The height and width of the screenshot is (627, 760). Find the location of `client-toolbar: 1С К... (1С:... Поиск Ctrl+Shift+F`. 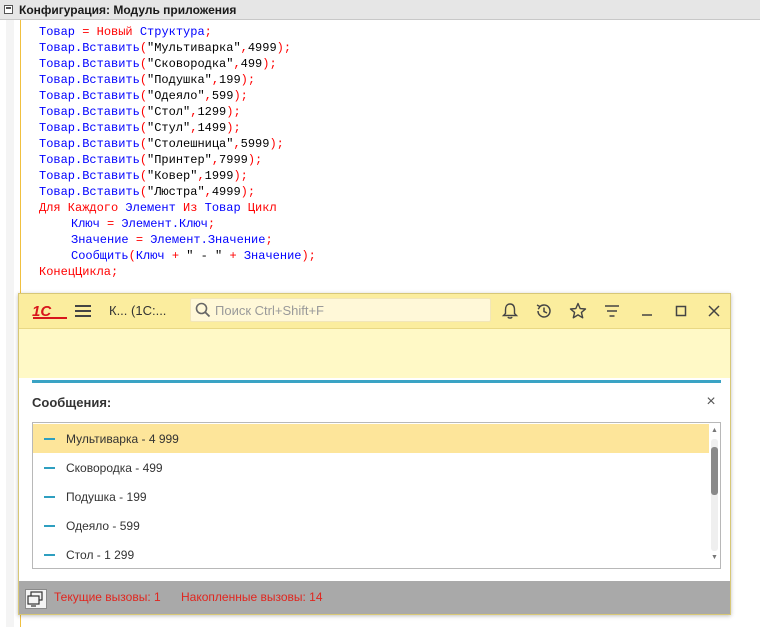

client-toolbar: 1С К... (1С:... Поиск Ctrl+Shift+F is located at coordinates (374, 311).